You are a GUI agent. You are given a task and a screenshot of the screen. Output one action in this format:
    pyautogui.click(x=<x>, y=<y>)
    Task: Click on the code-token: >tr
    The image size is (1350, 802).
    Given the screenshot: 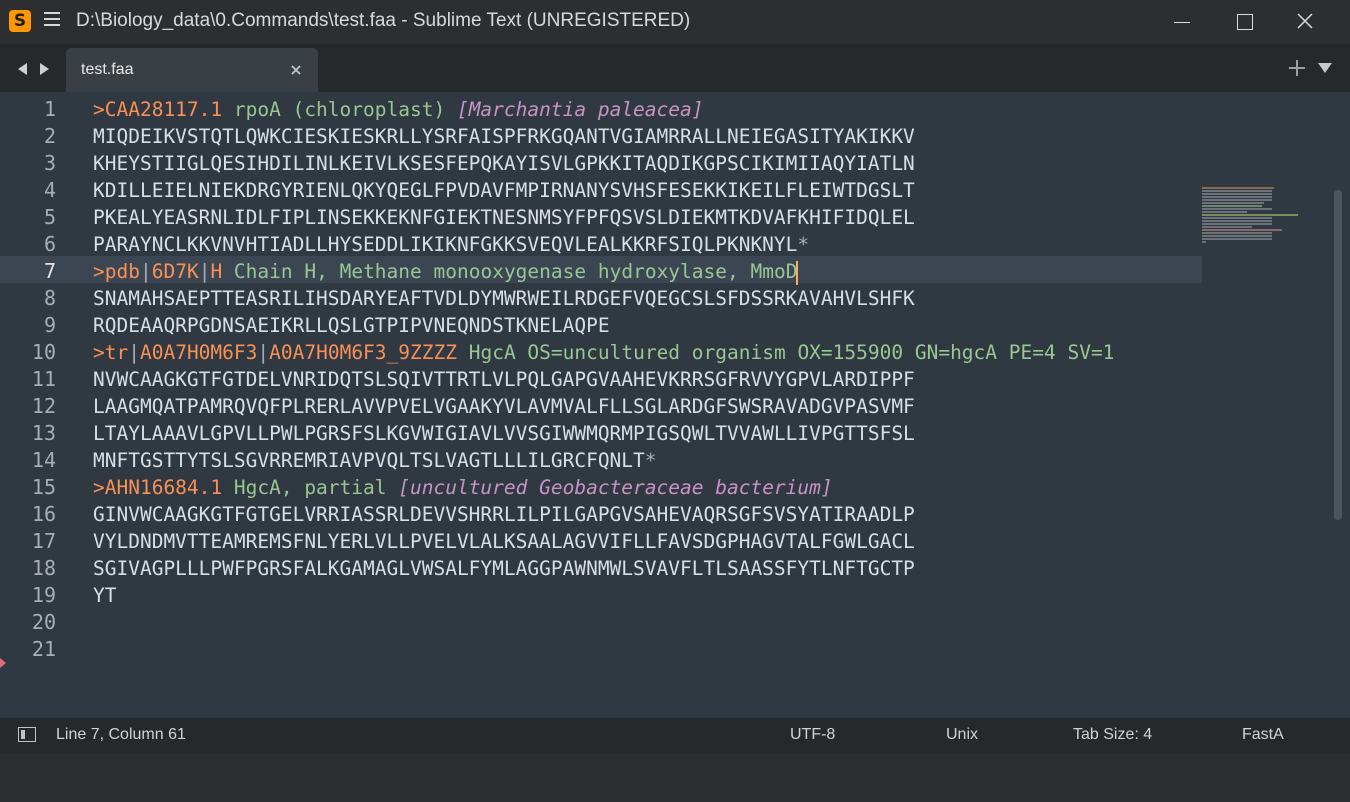 What is the action you would take?
    pyautogui.click(x=111, y=352)
    